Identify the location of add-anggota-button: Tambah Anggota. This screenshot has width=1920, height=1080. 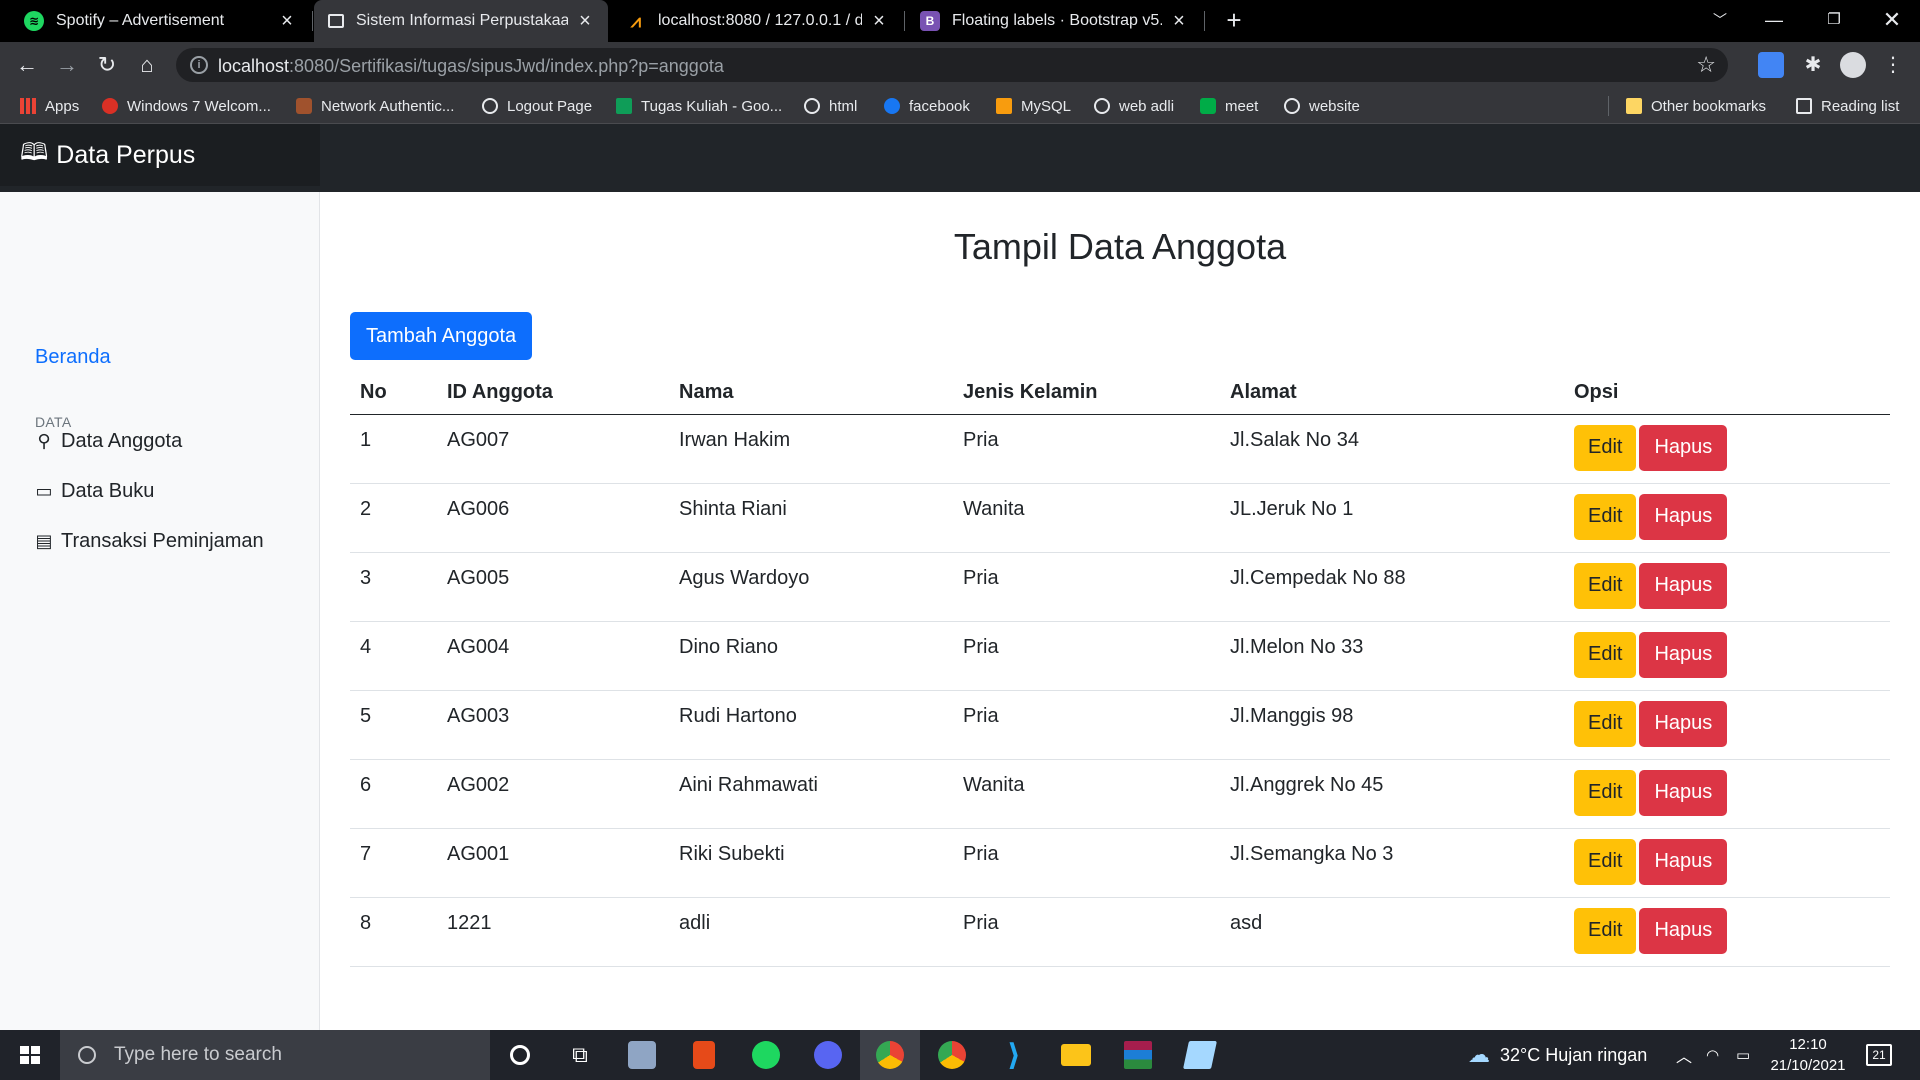
(441, 336).